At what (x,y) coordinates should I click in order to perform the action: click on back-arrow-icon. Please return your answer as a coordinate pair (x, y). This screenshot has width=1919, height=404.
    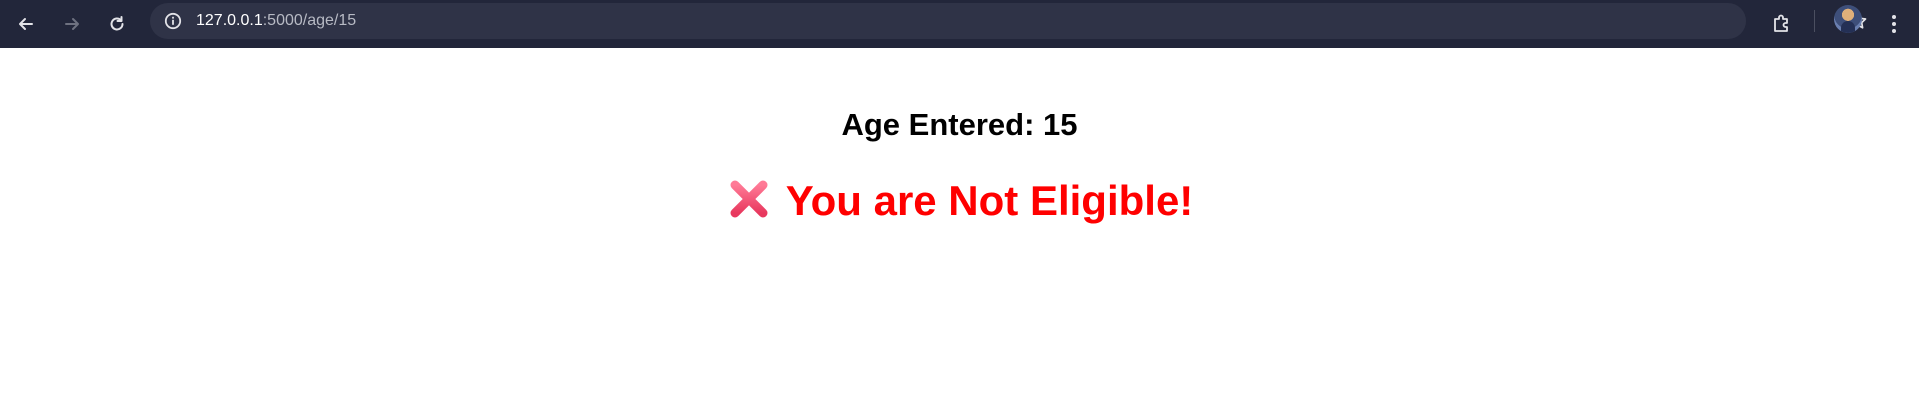
    Looking at the image, I should click on (26, 24).